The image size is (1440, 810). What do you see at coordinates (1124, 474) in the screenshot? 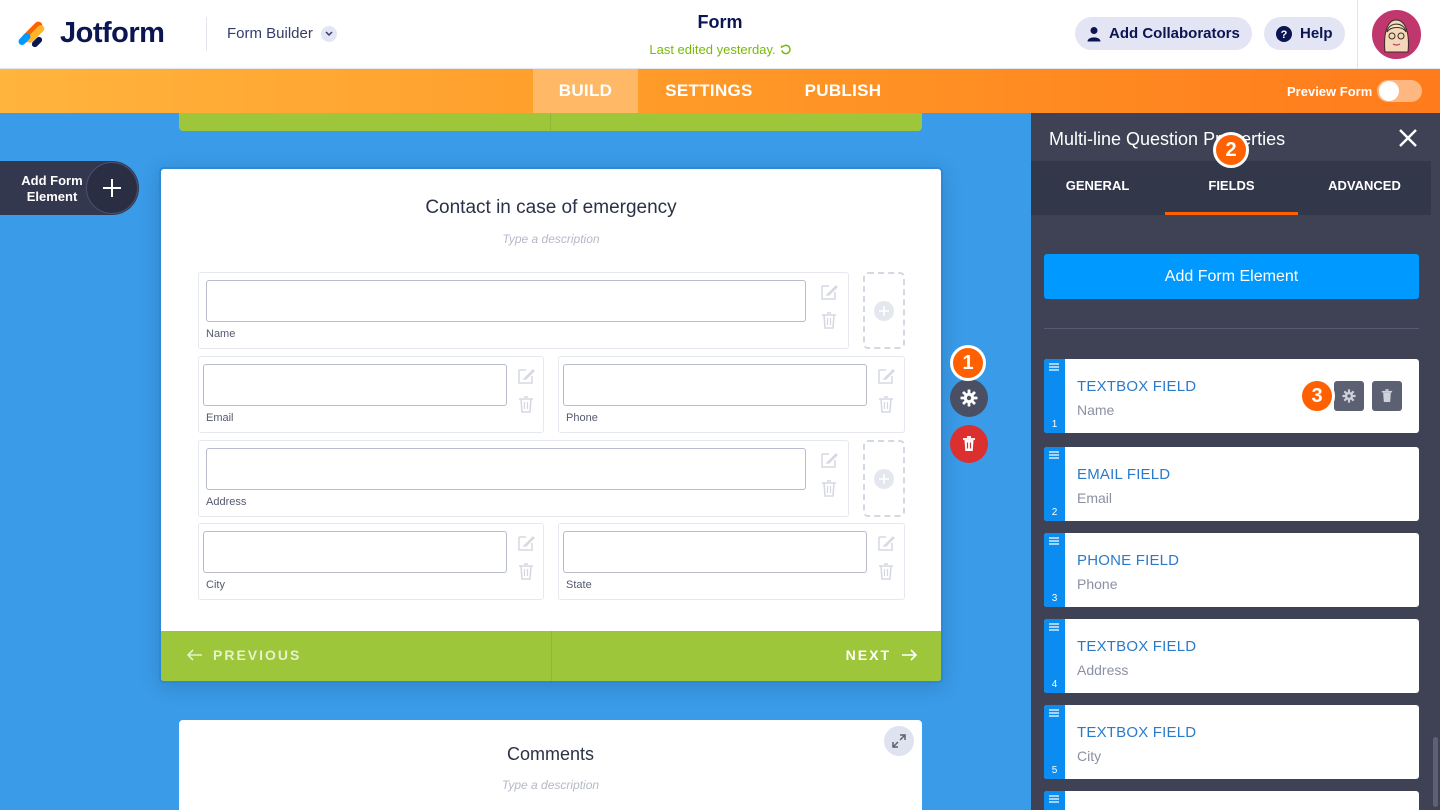
I see `field-type: EMAIL FIELD` at bounding box center [1124, 474].